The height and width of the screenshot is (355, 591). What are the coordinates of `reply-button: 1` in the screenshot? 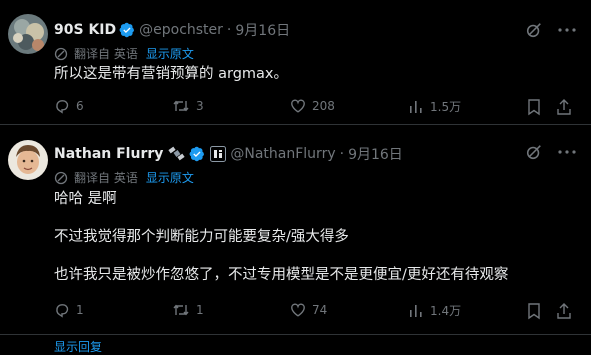 It's located at (69, 310).